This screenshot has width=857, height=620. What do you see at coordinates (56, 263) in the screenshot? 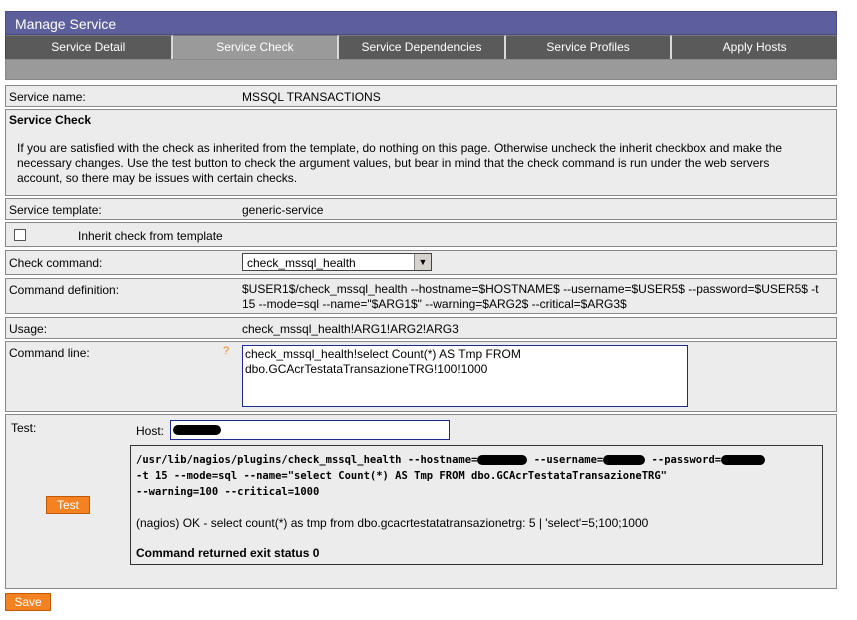
I see `check-command-label: Check command:` at bounding box center [56, 263].